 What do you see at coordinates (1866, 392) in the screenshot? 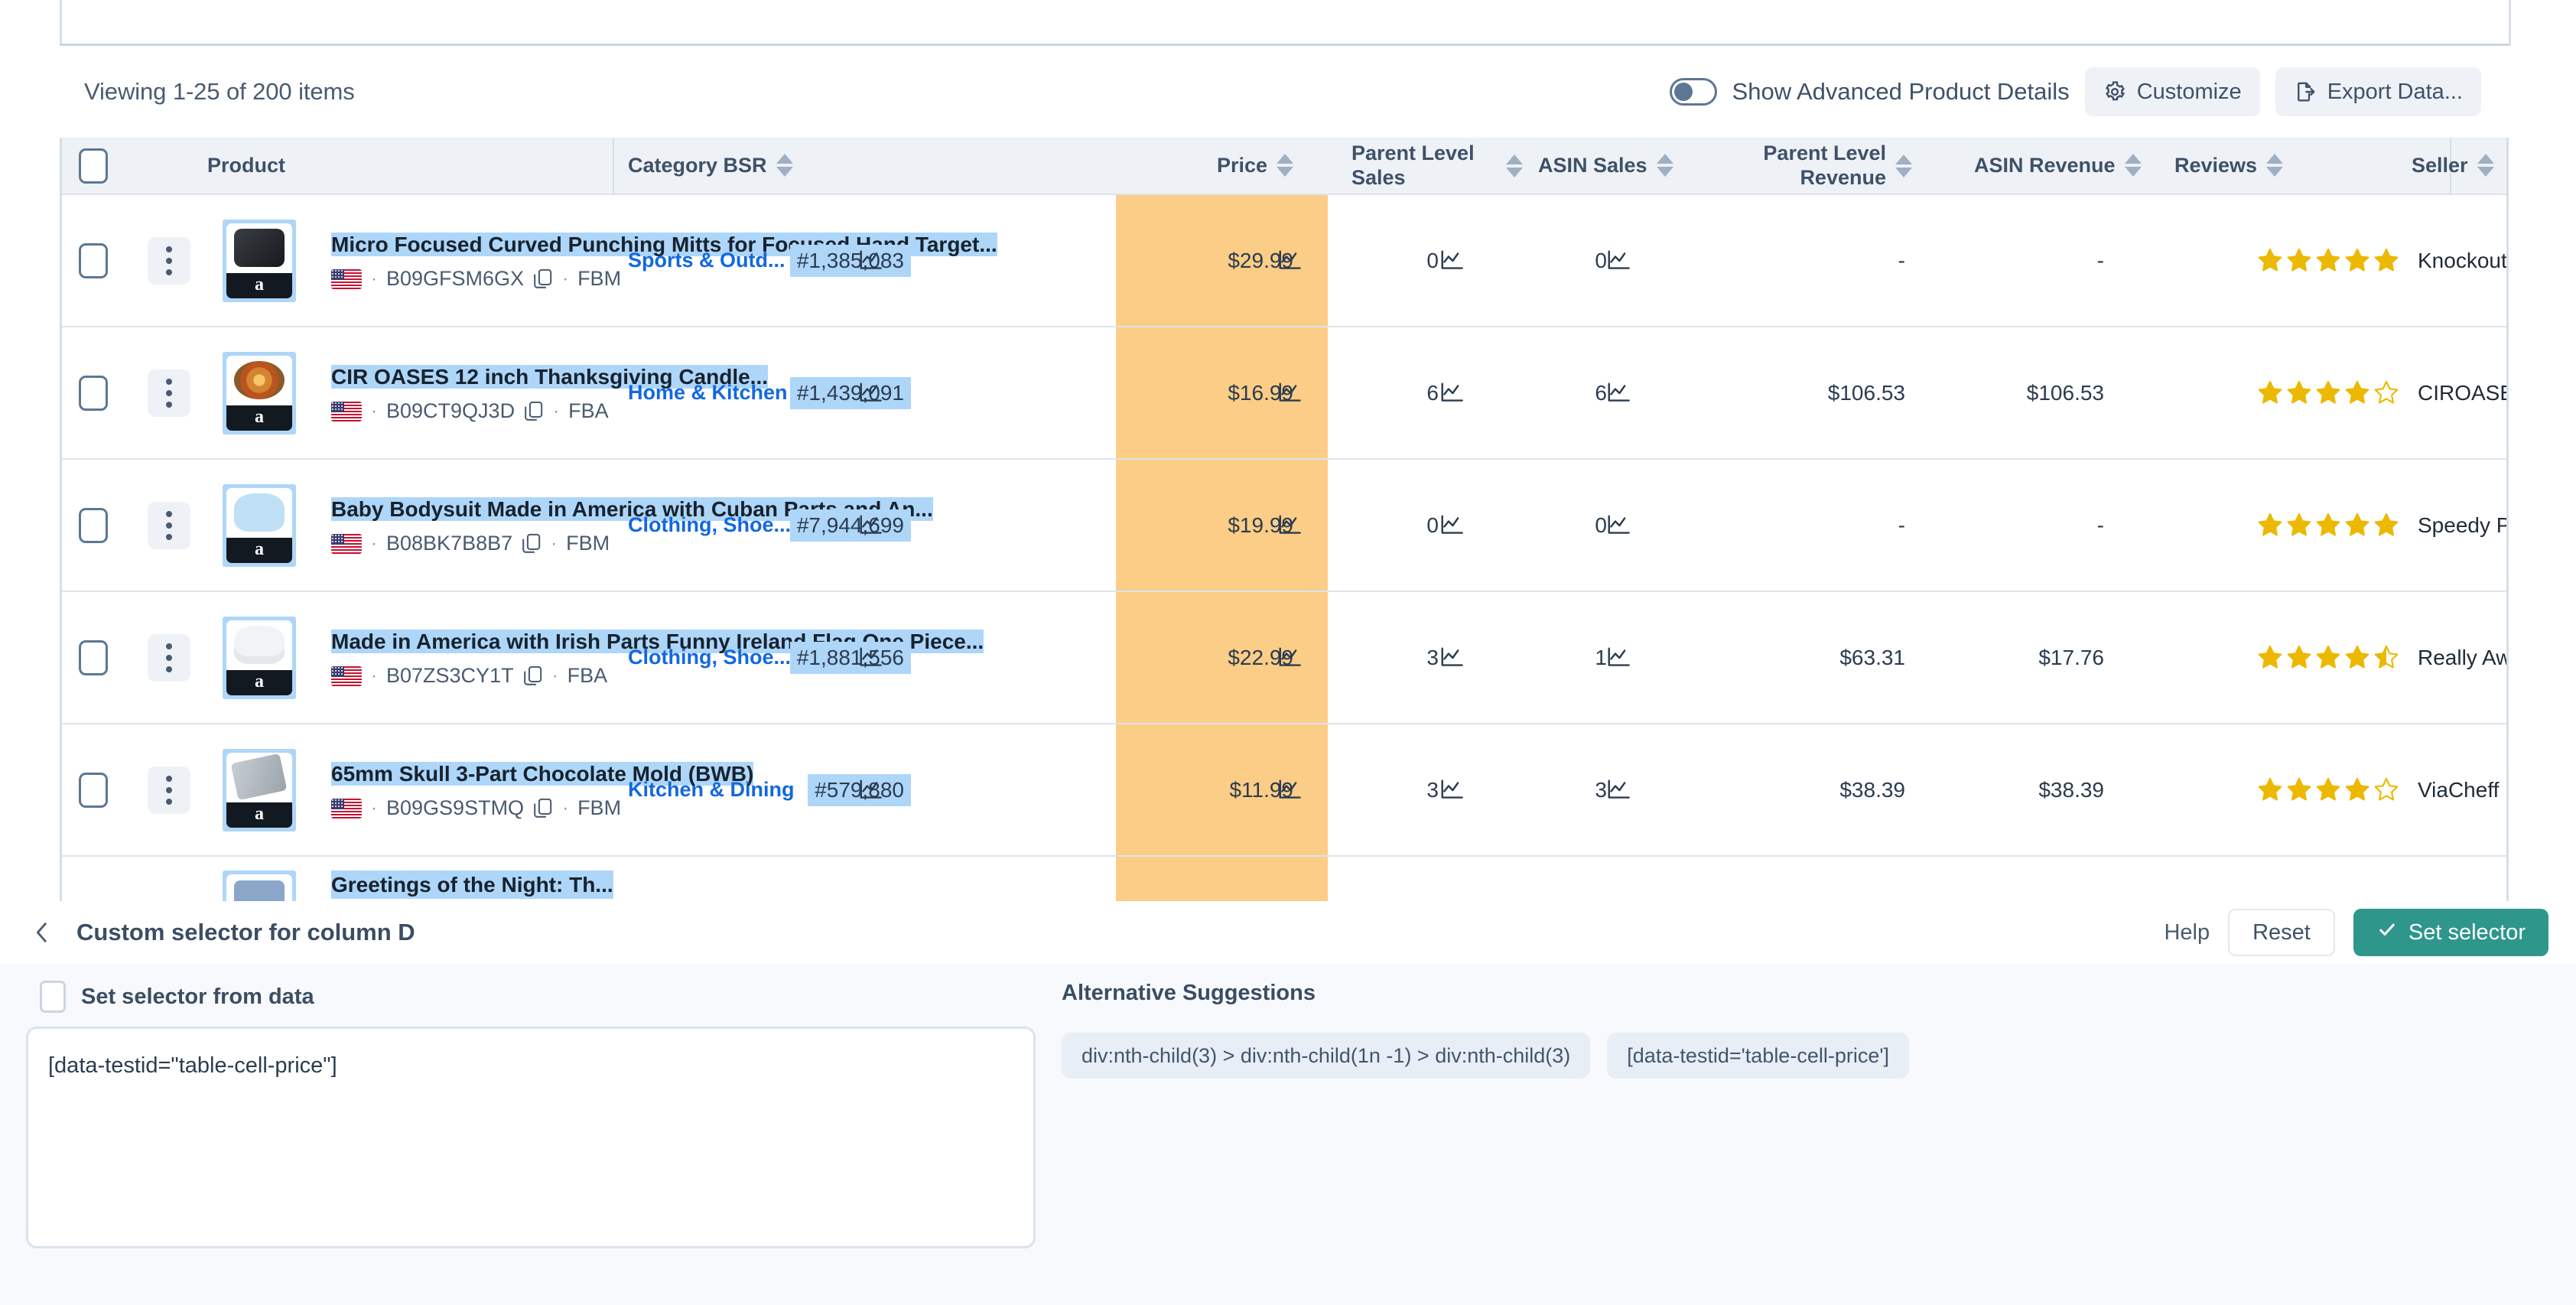
I see `parent-level-revenue-value: $106.53` at bounding box center [1866, 392].